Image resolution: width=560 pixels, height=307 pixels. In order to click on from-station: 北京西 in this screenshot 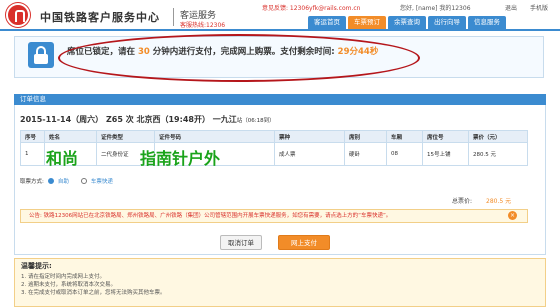, I will do `click(148, 119)`.